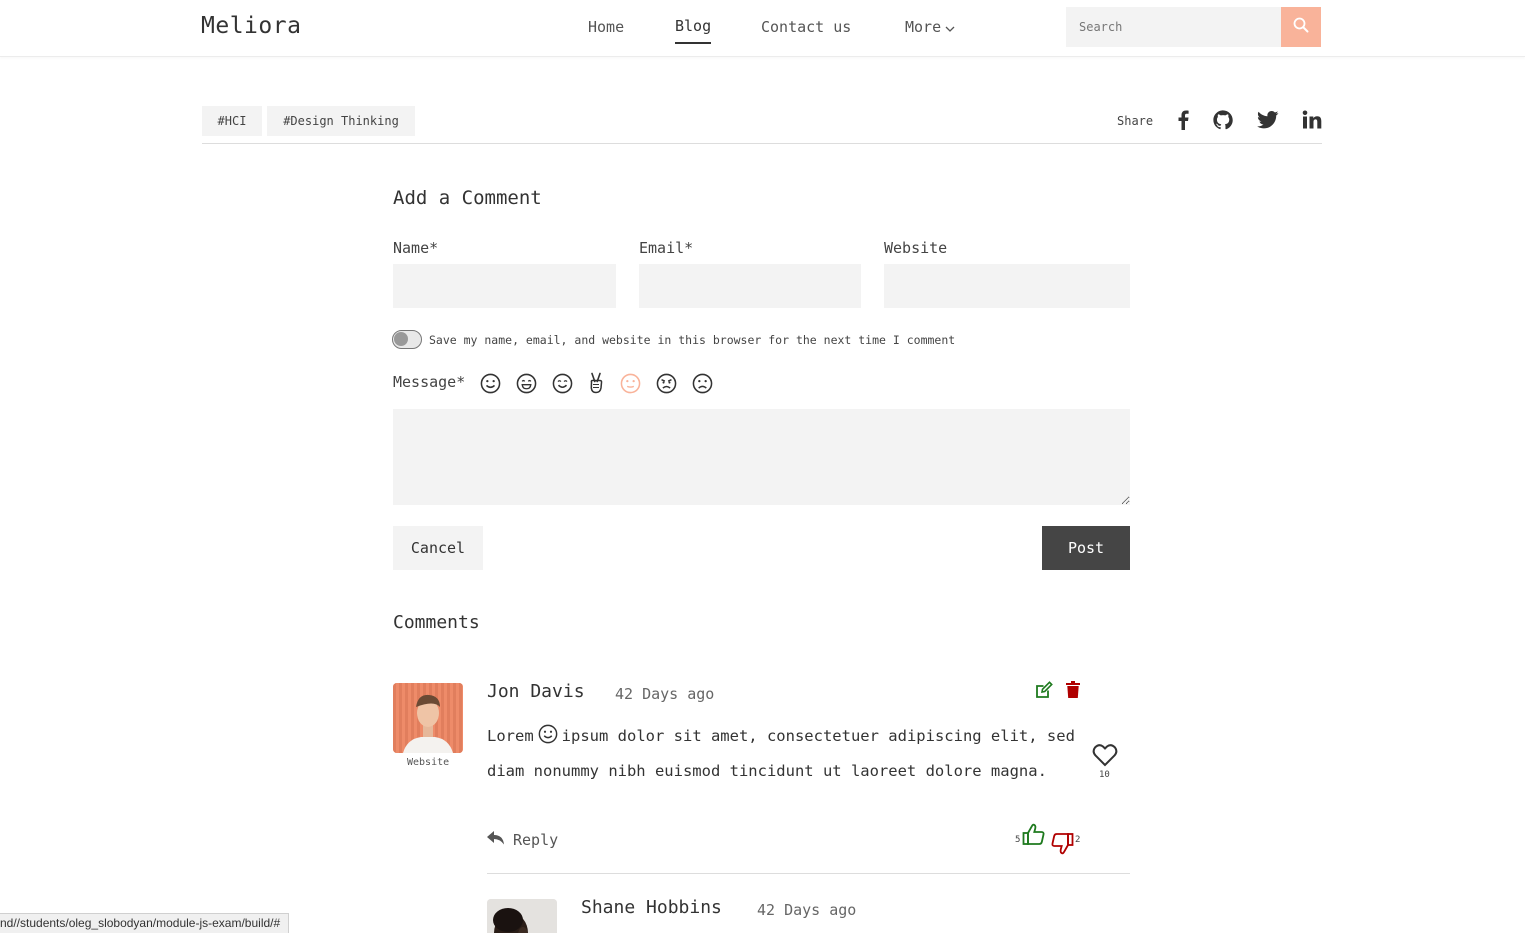 The height and width of the screenshot is (933, 1525). Describe the element at coordinates (1062, 844) in the screenshot. I see `thumbs-down-icon` at that location.